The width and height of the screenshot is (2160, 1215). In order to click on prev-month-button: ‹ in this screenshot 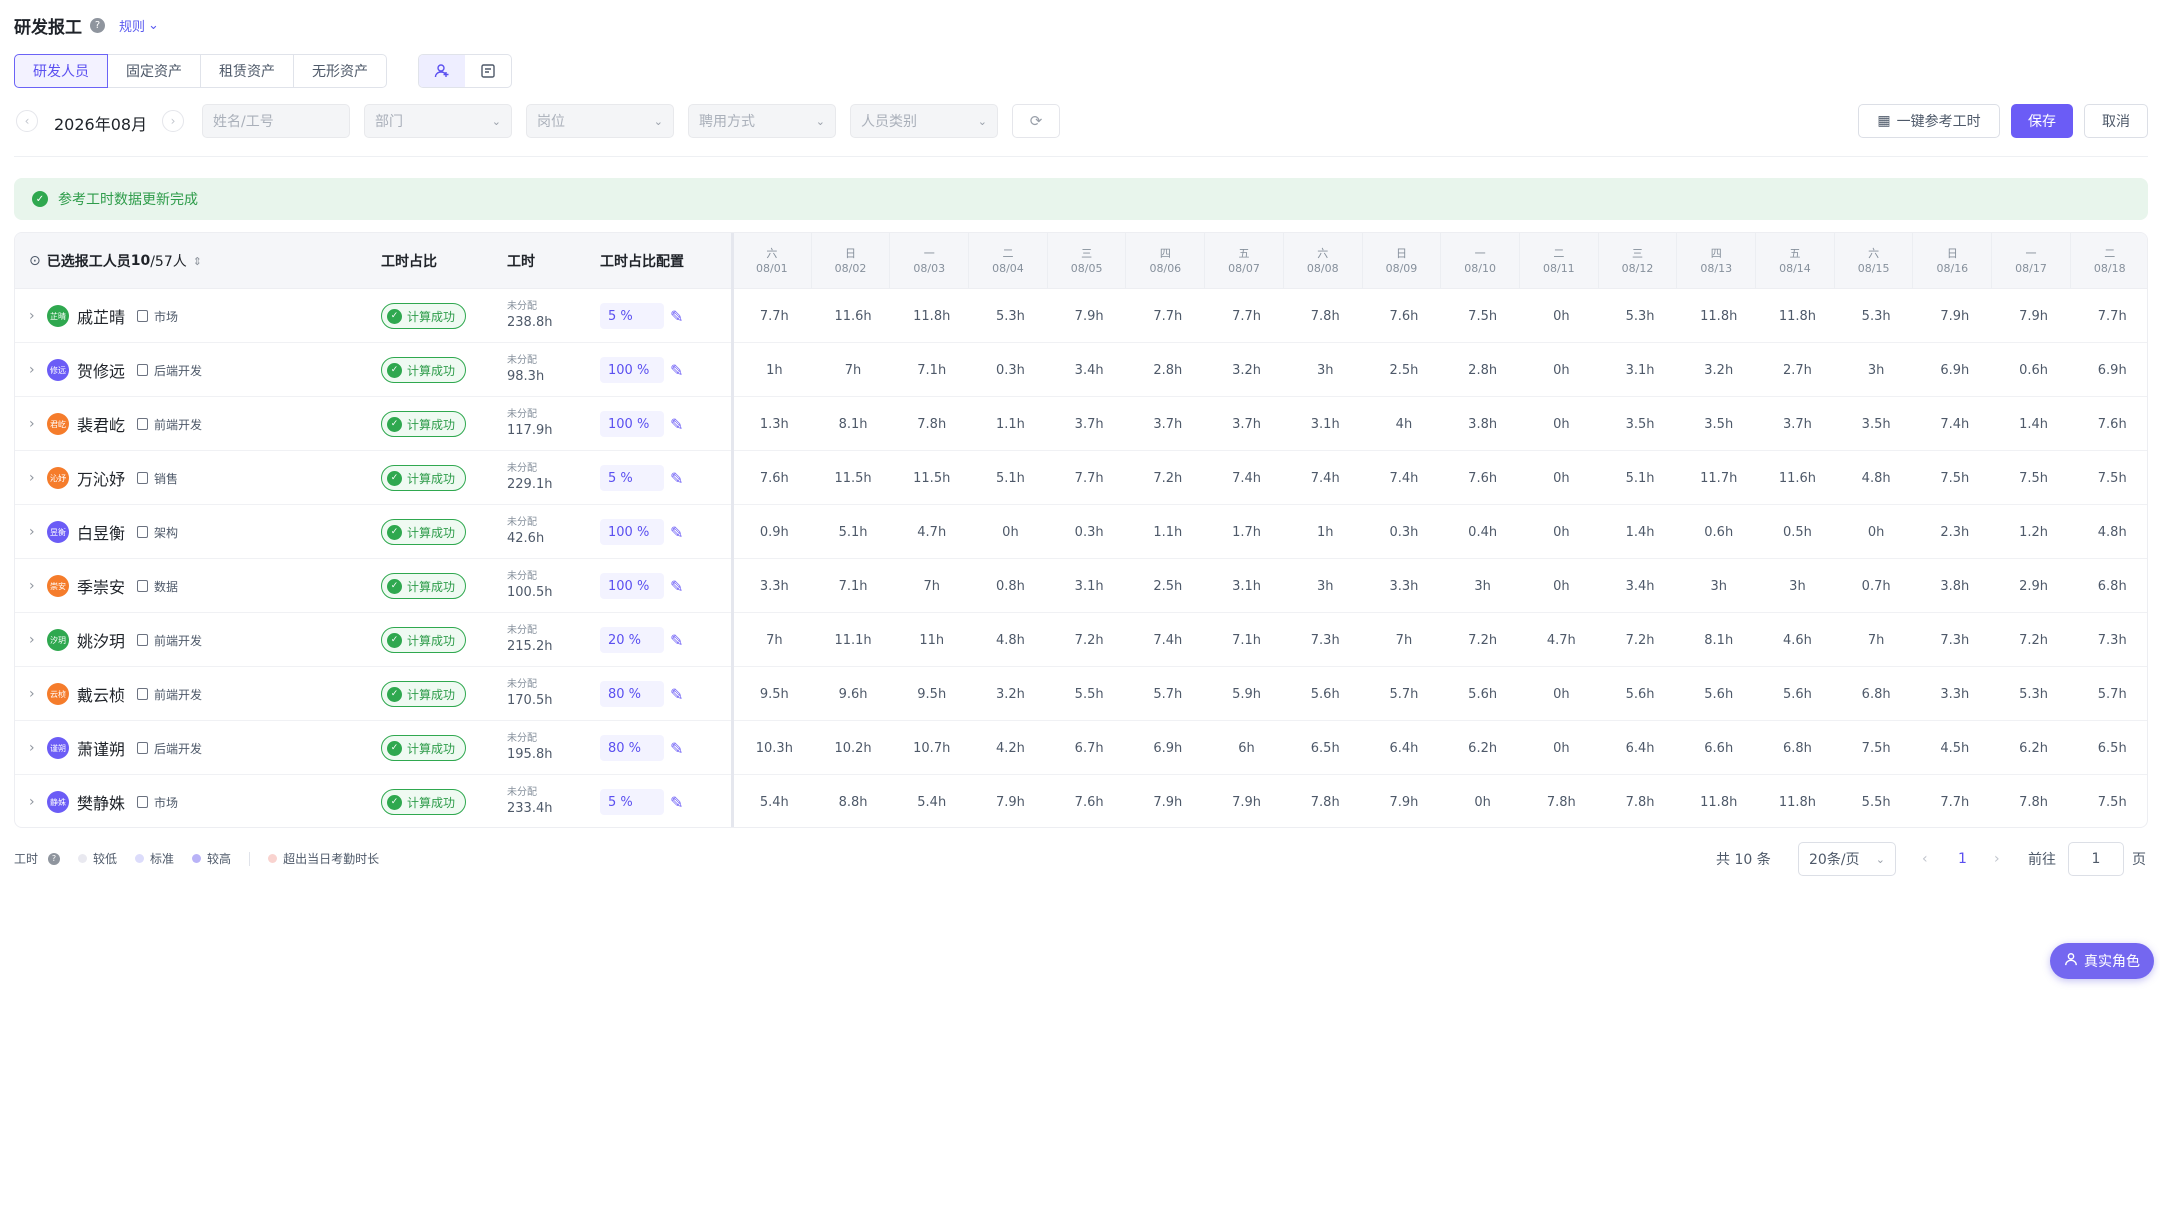, I will do `click(27, 121)`.